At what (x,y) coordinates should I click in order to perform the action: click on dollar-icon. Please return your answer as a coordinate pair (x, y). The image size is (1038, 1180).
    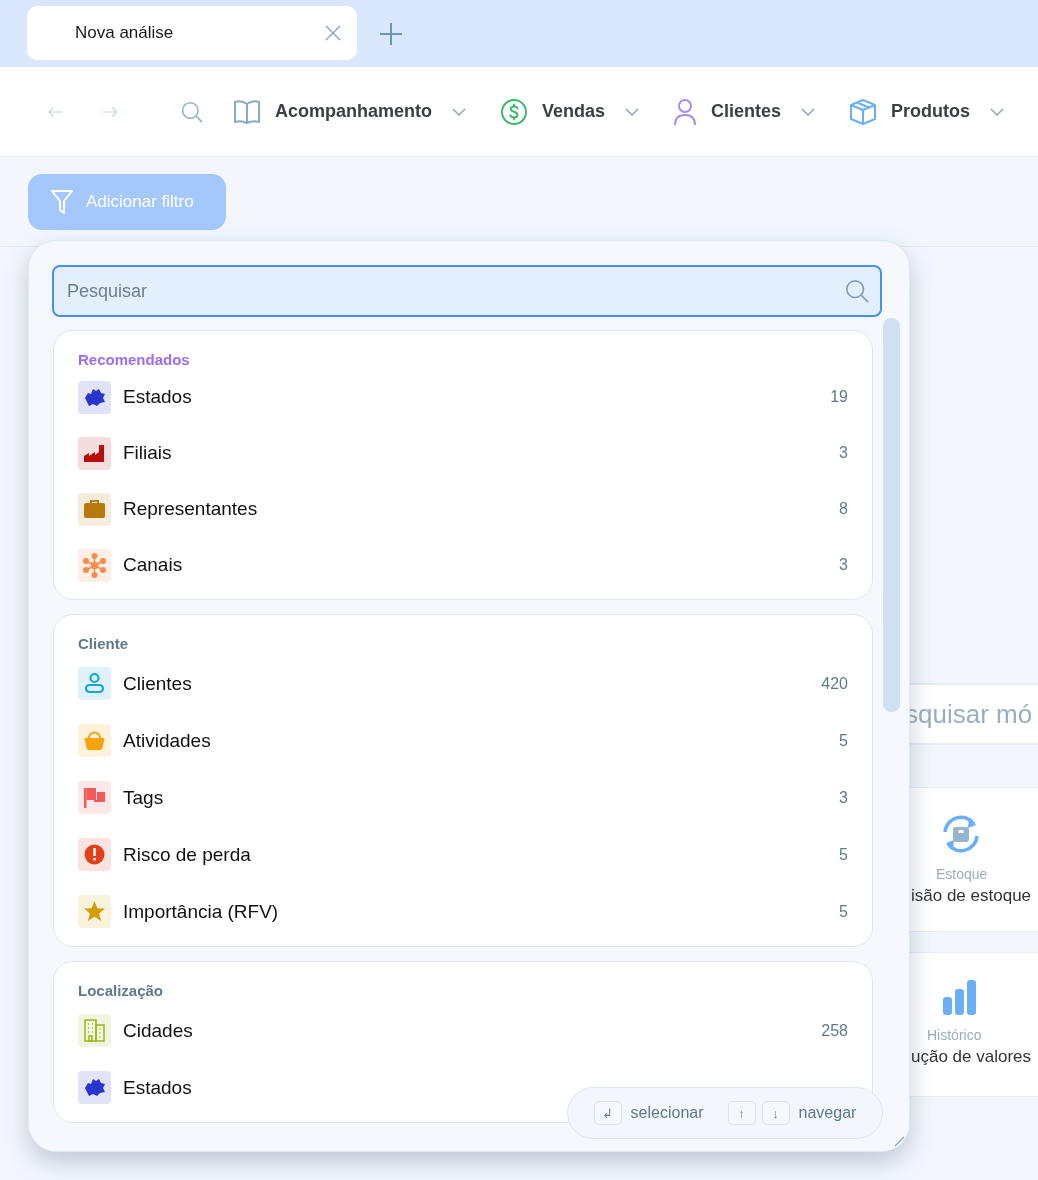
    Looking at the image, I should click on (513, 111).